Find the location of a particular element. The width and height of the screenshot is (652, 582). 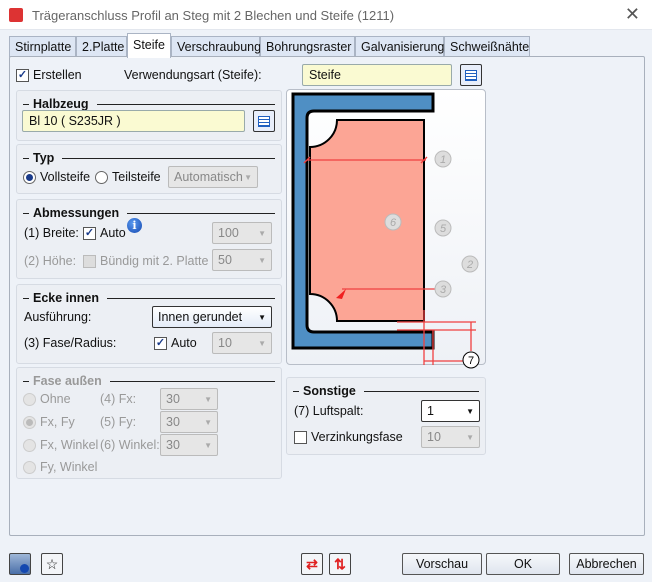

swap-horizontal-button: ⇄ is located at coordinates (312, 564).